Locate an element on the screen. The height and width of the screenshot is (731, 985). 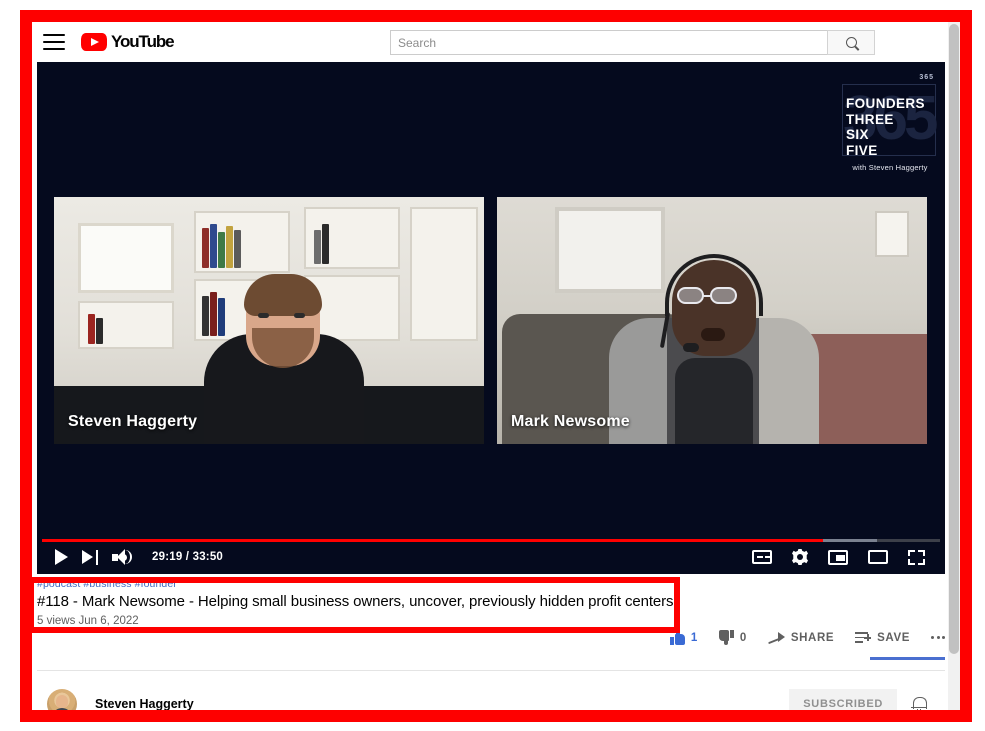
channel-name: Steven Haggerty is located at coordinates (144, 703).